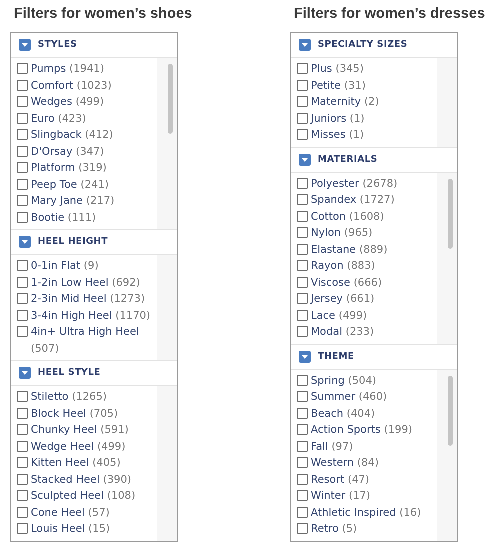 This screenshot has height=545, width=490. I want to click on filter-option: Spring (504), so click(369, 380).